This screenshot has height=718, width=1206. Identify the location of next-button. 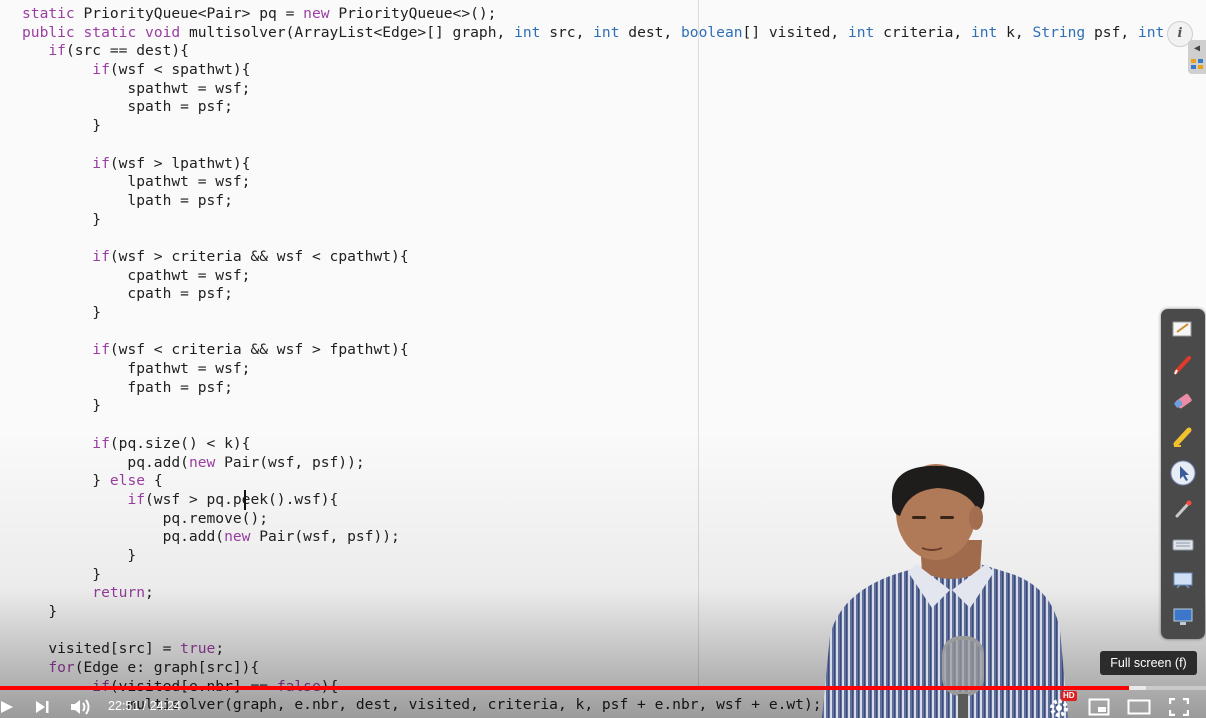
(42, 706).